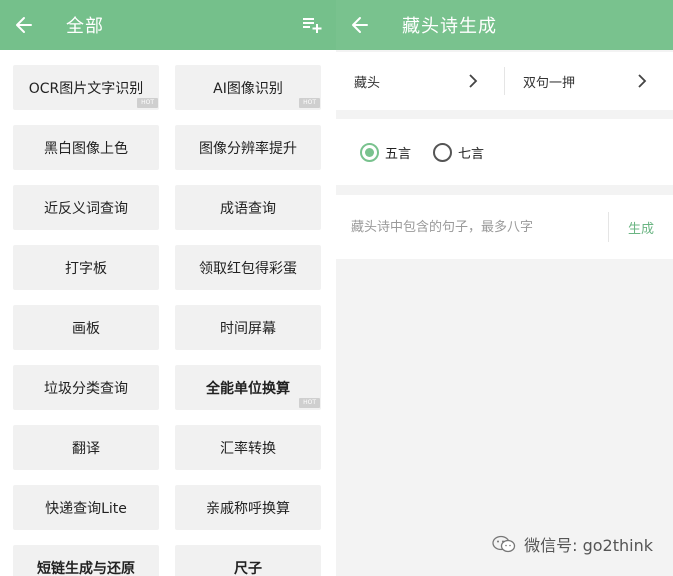  I want to click on tool-tile: 垃圾分类查询, so click(86, 387).